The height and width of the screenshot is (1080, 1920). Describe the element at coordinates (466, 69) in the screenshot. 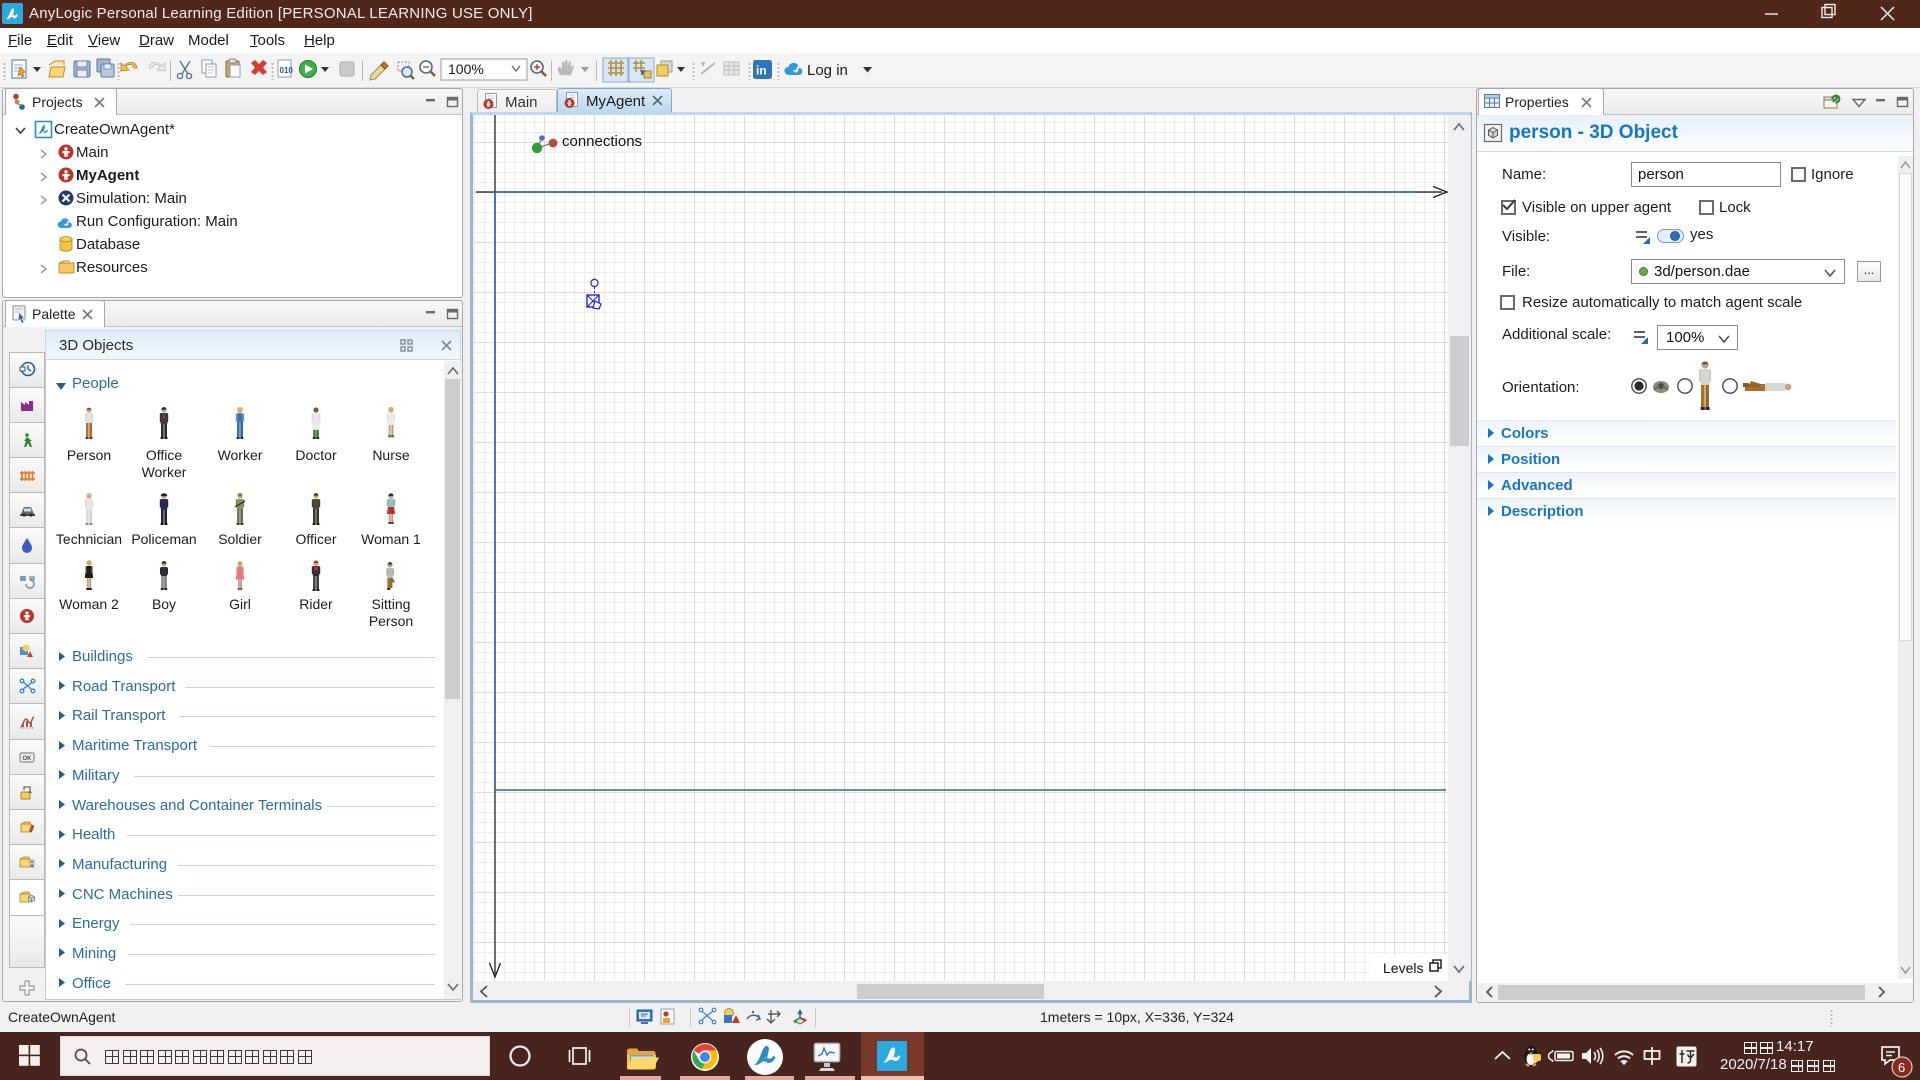

I see `svg-text: 100%` at that location.